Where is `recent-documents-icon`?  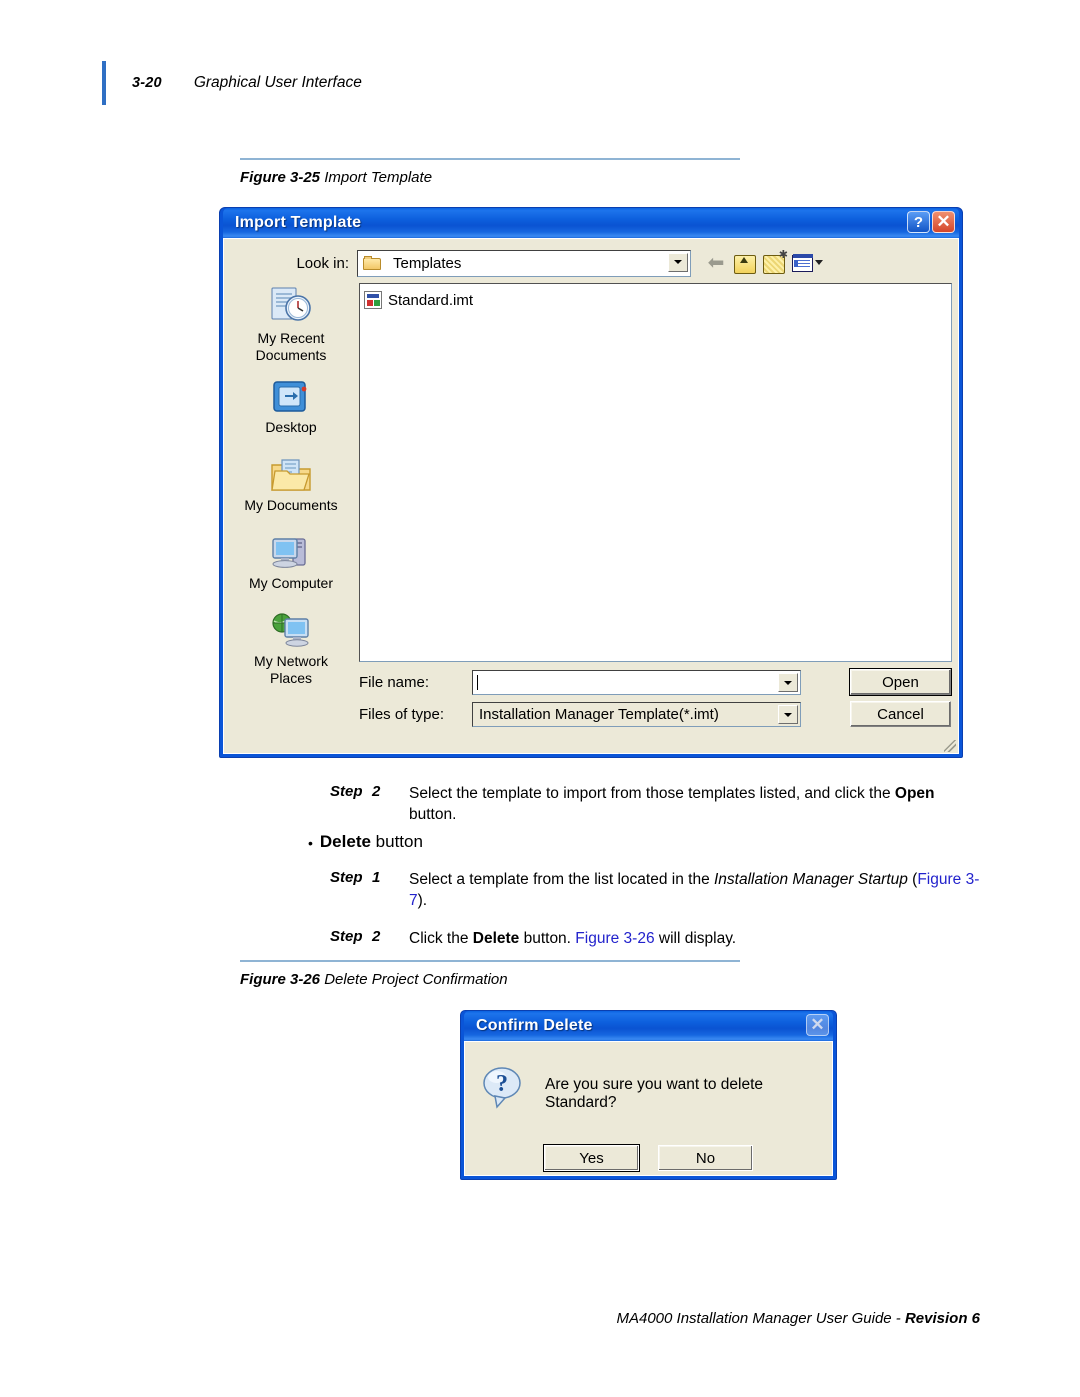
recent-documents-icon is located at coordinates (291, 305).